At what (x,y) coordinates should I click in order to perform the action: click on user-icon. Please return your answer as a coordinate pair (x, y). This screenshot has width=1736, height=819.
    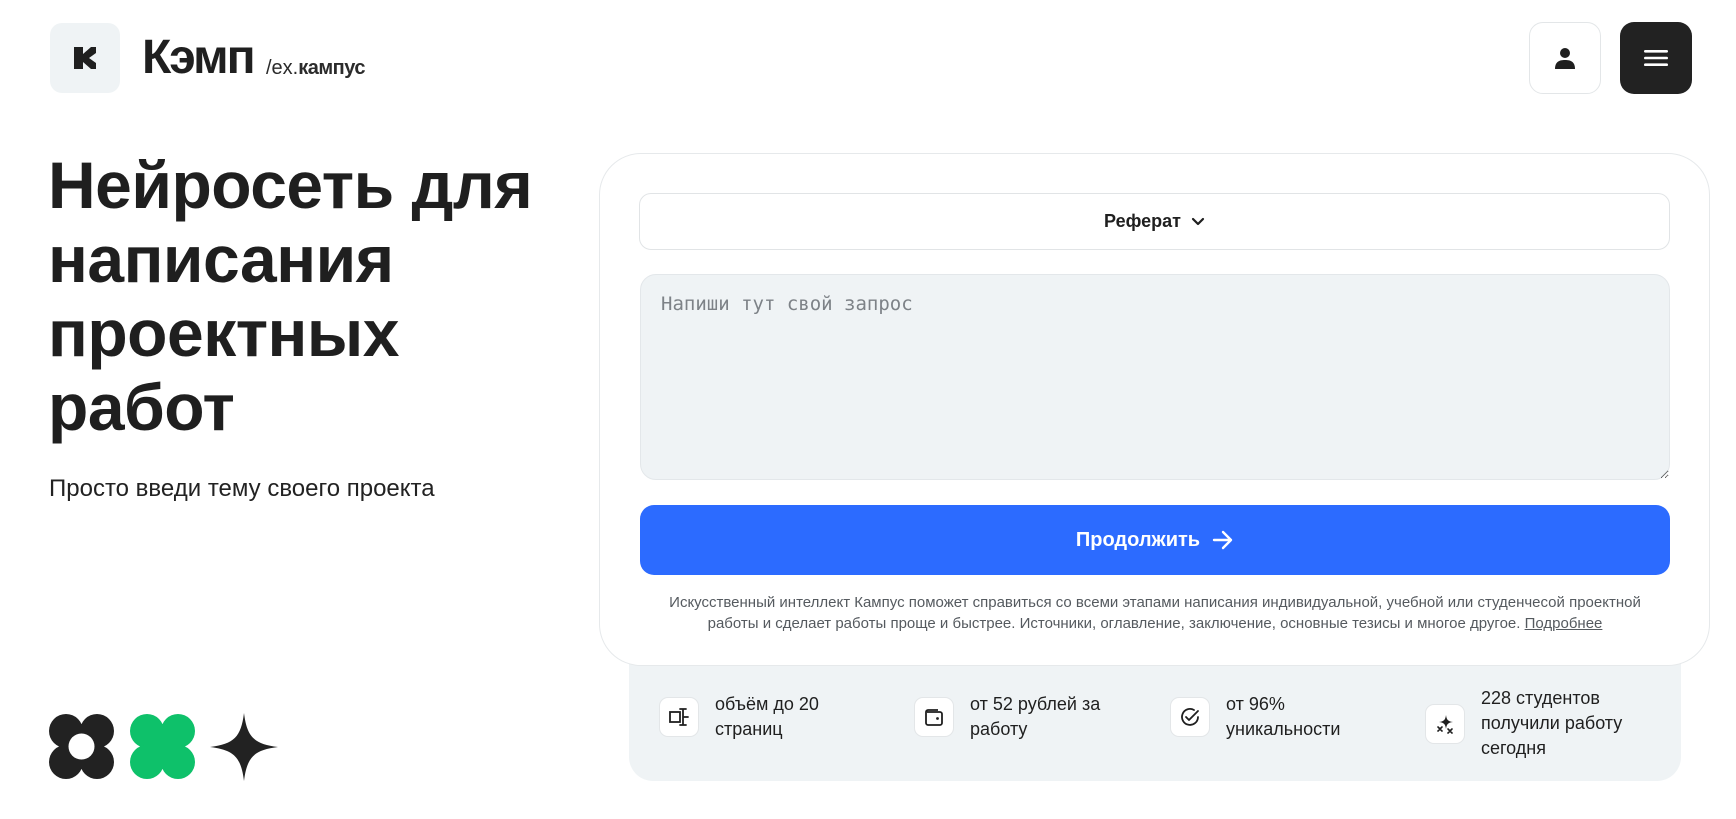
    Looking at the image, I should click on (1565, 58).